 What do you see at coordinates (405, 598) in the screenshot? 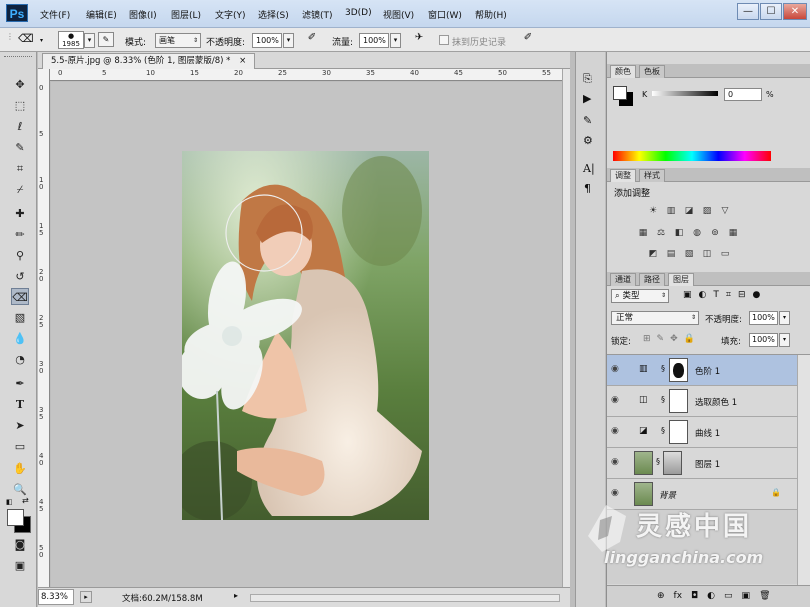
I see `horizontal-scrollbar` at bounding box center [405, 598].